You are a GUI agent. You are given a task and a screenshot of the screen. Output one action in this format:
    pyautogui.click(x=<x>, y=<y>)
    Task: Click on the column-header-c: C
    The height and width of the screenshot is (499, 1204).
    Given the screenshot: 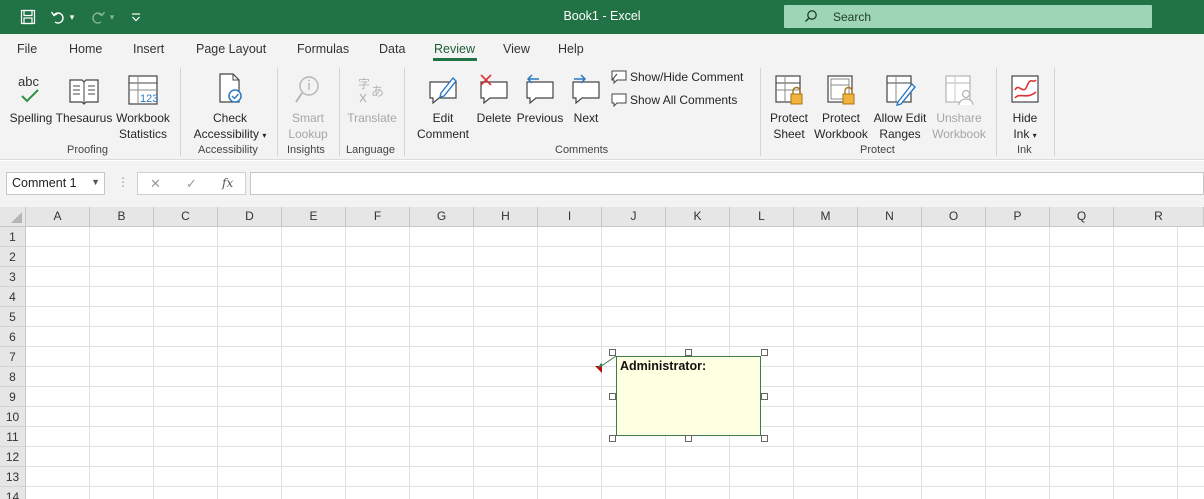 What is the action you would take?
    pyautogui.click(x=186, y=217)
    